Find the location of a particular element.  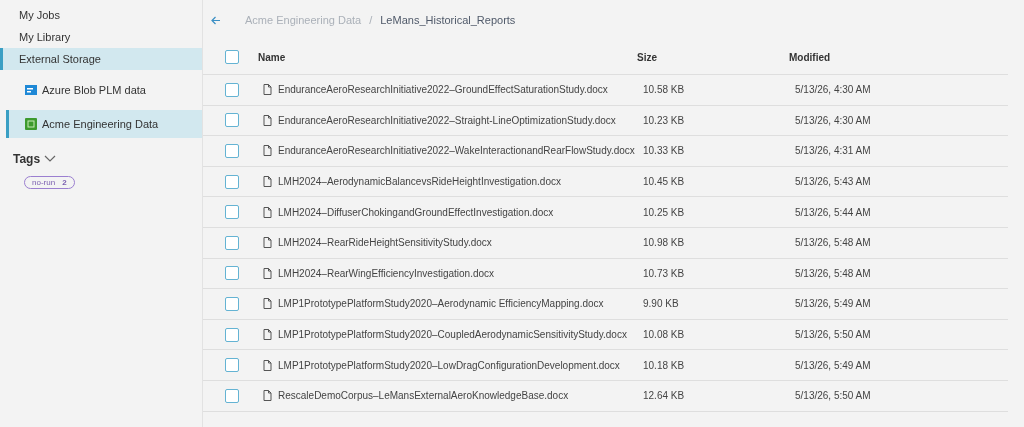

file-size: 9.90 KB is located at coordinates (661, 304).